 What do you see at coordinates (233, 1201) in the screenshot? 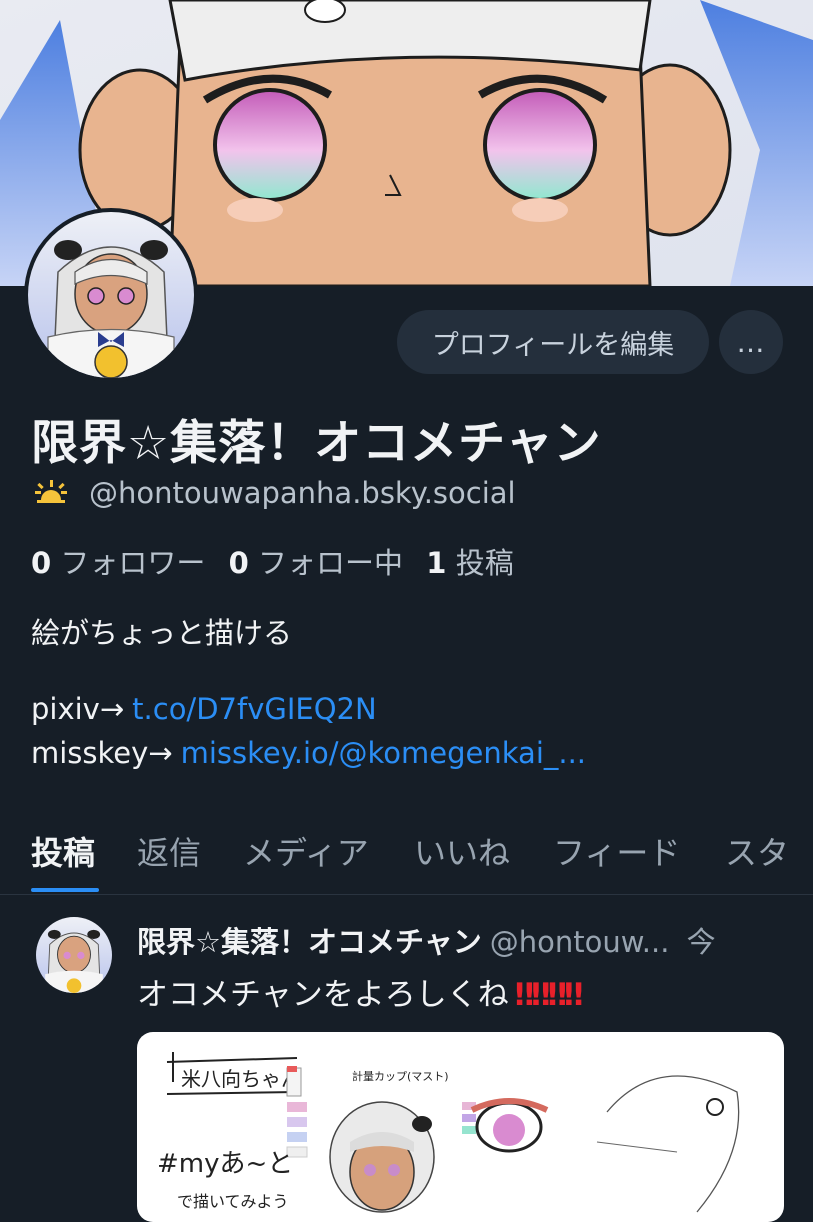
I see `image-hashtag-note: で描いてみよう` at bounding box center [233, 1201].